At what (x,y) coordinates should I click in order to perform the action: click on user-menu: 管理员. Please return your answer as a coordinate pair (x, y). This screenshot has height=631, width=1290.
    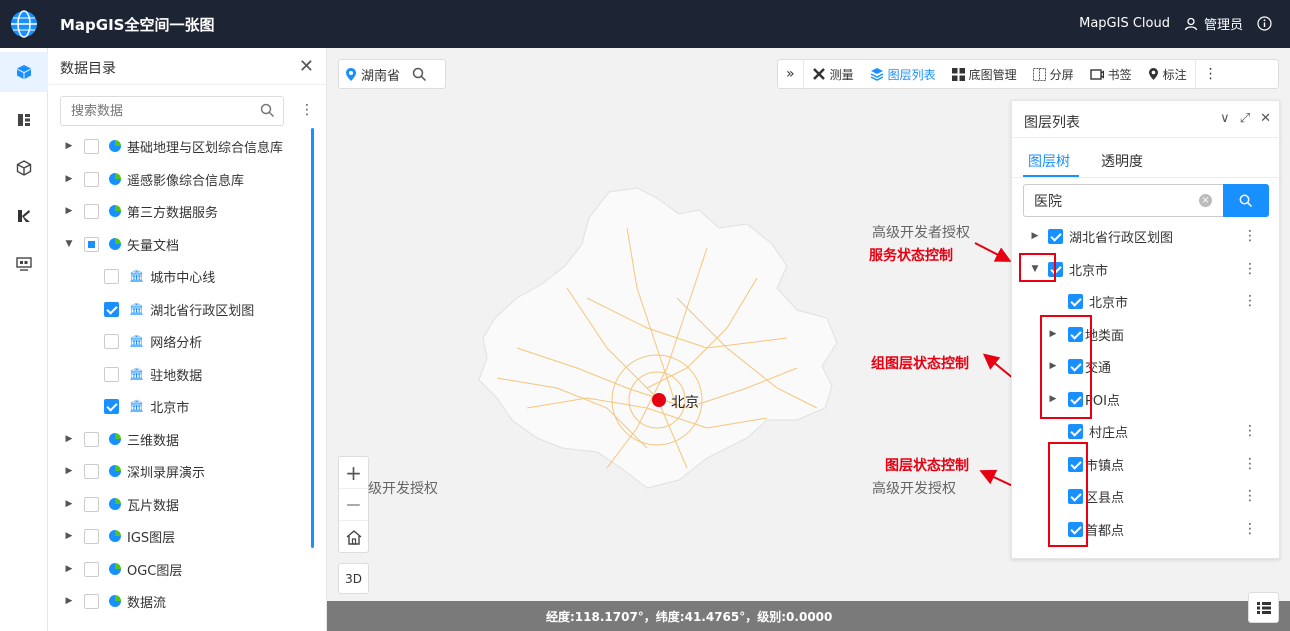
    Looking at the image, I should click on (1213, 23).